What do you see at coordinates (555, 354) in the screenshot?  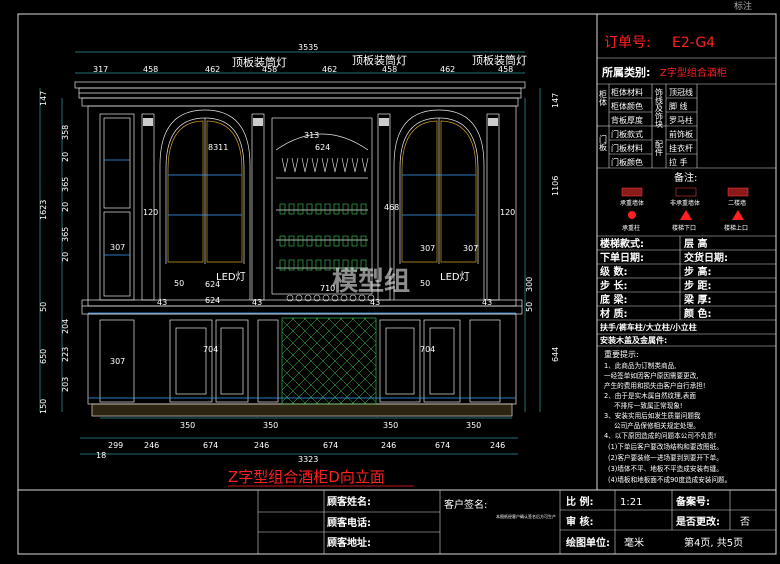 I see `dim-right-5: 644` at bounding box center [555, 354].